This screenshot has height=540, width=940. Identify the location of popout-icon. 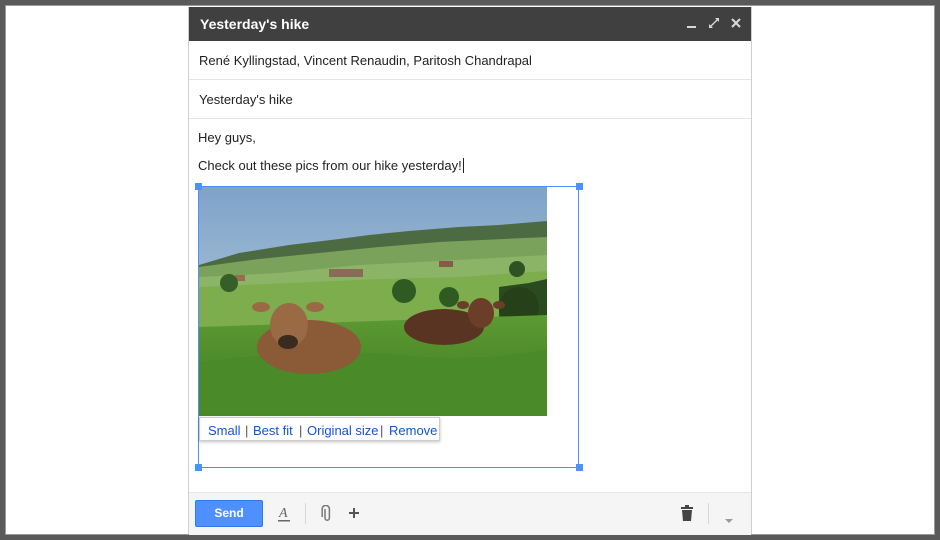
(714, 23).